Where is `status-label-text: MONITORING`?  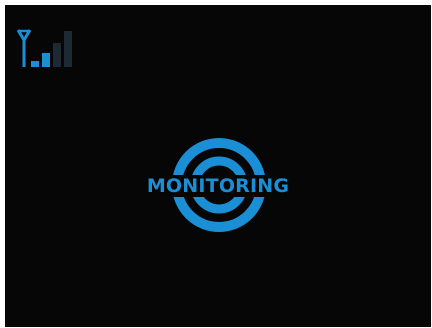
status-label-text: MONITORING is located at coordinates (218, 186).